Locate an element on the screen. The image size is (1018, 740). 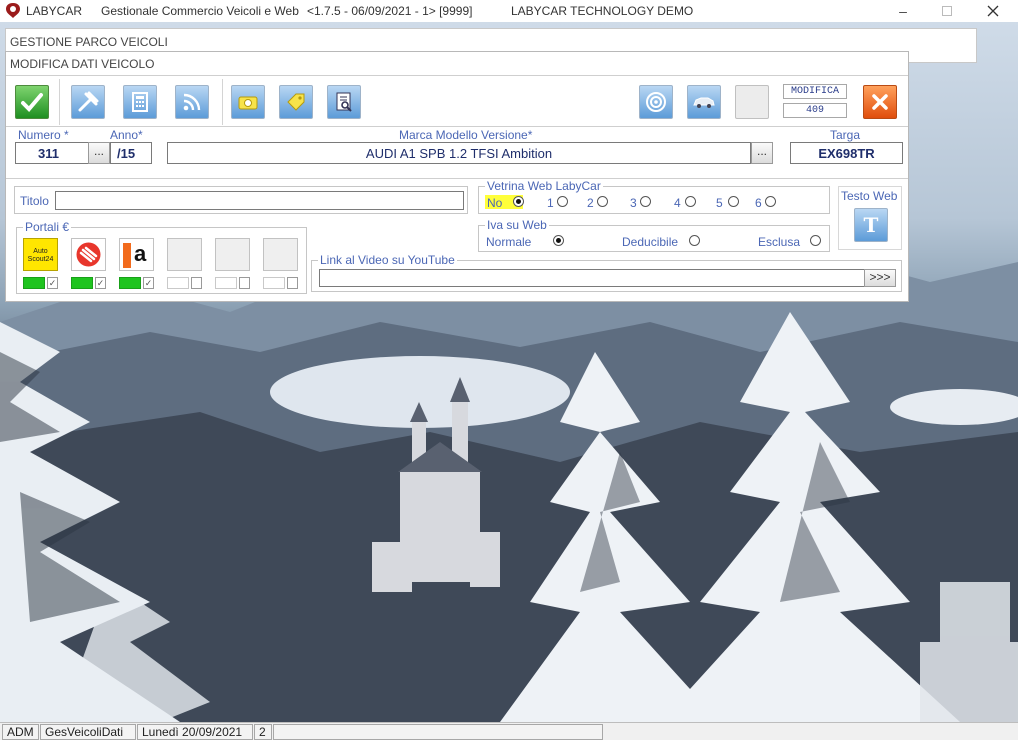
titolo-input is located at coordinates (259, 200).